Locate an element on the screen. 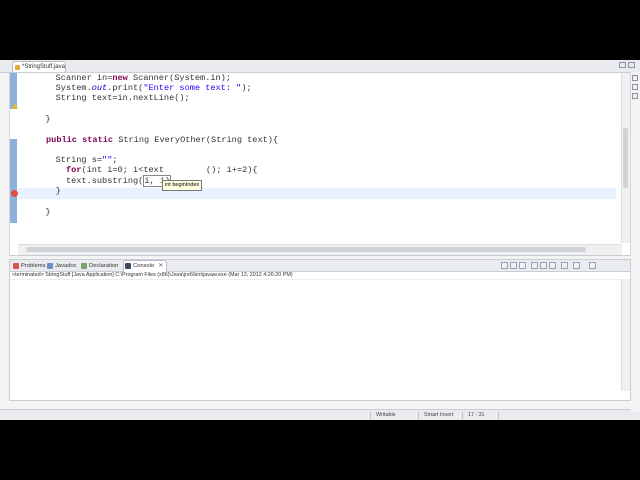 Image resolution: width=640 pixels, height=480 pixels. panel-tab-strip: Problems Javadoc Declaration Console ✕ is located at coordinates (320, 266).